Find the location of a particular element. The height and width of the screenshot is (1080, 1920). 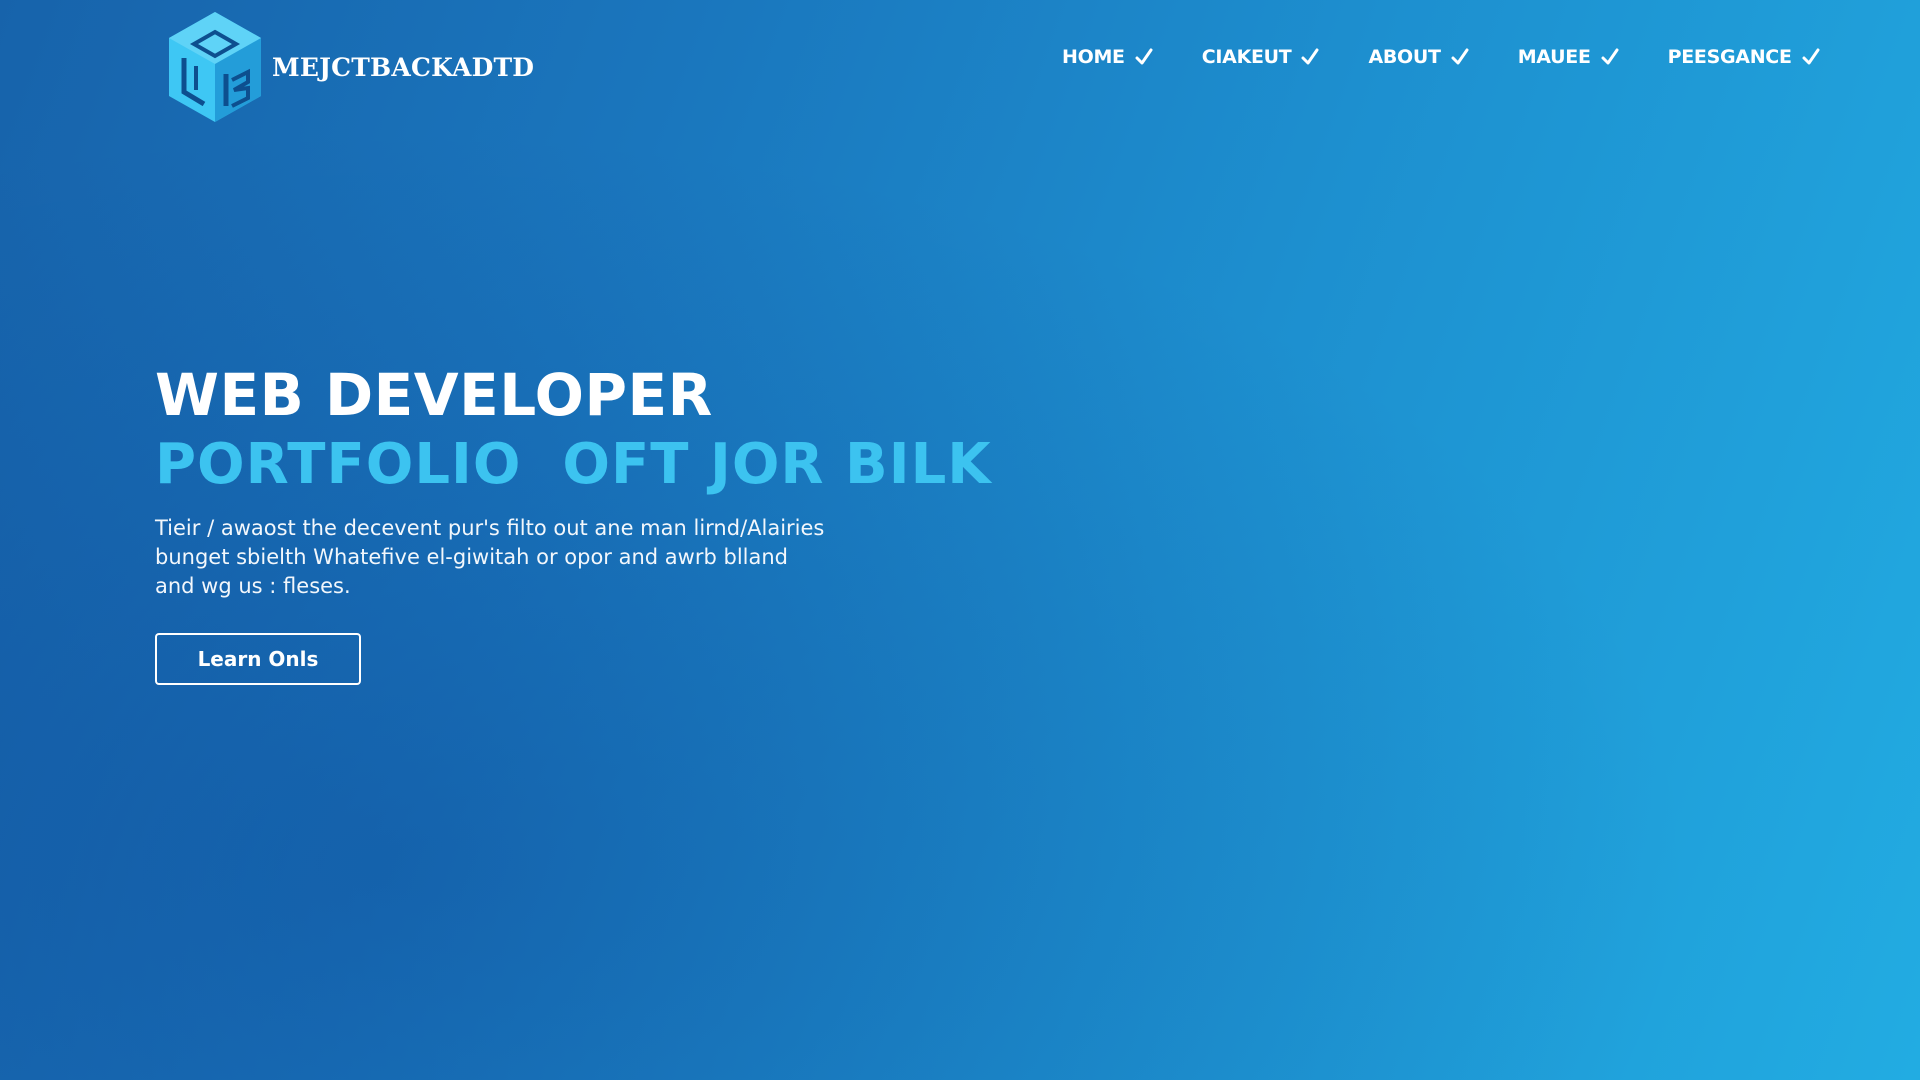

hero-description-line: and wg us : fleses. is located at coordinates (253, 586).